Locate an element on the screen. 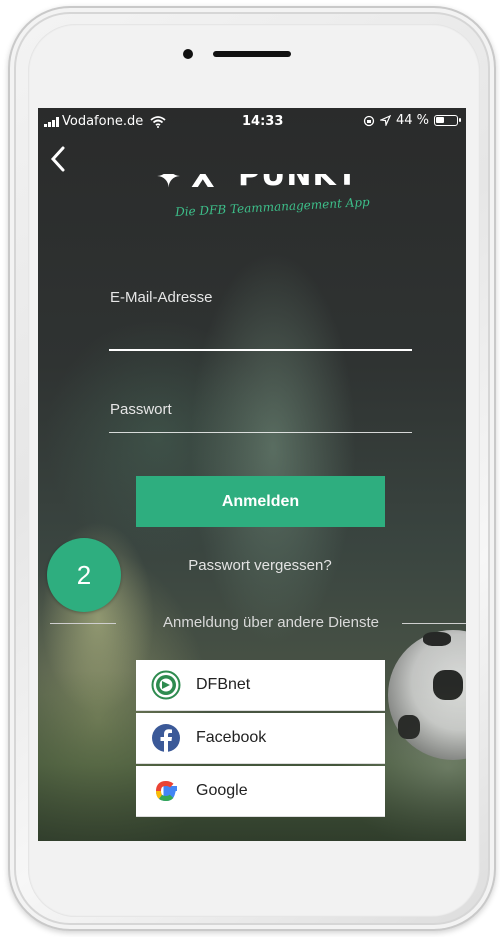  front-camera is located at coordinates (188, 54).